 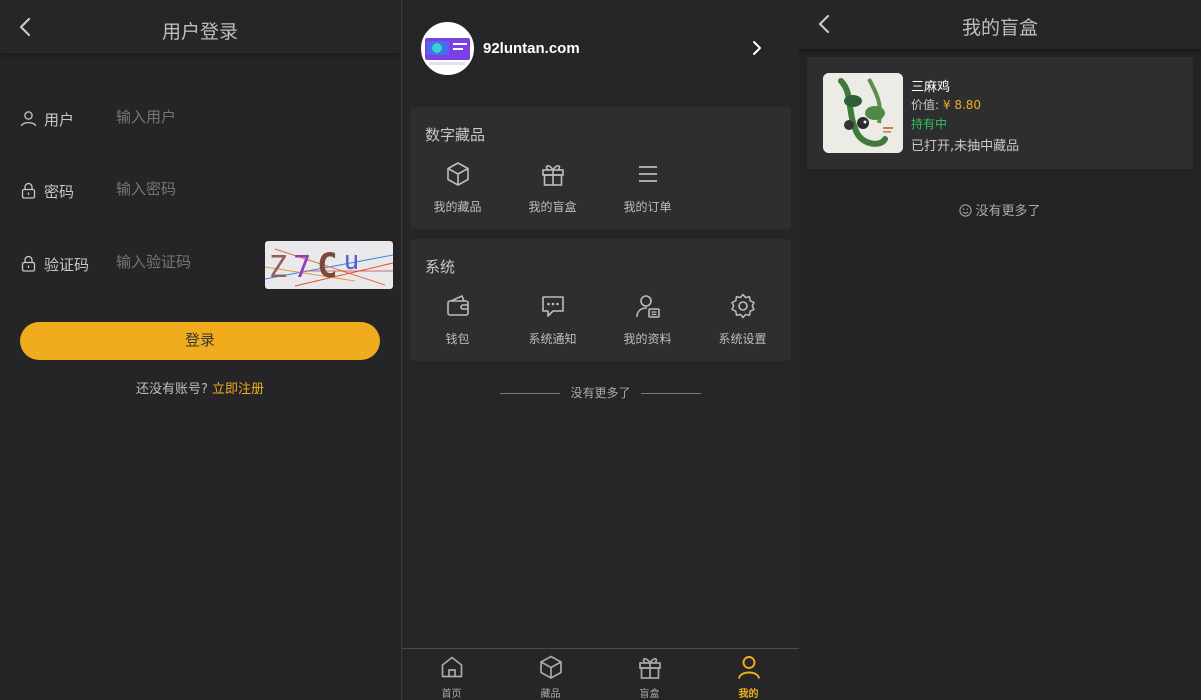 What do you see at coordinates (440, 267) in the screenshot?
I see `system-title: 系统` at bounding box center [440, 267].